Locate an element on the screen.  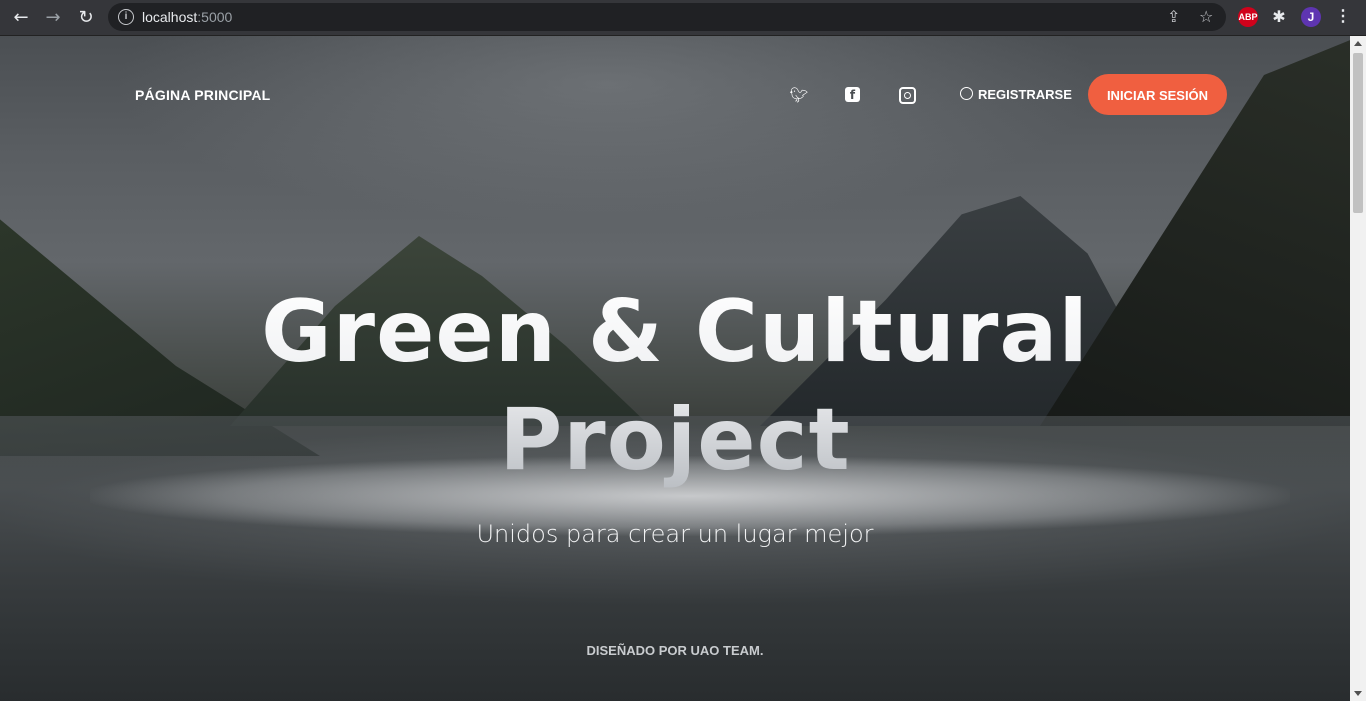
footer-credits: DISEÑADO POR UAO TEAM. is located at coordinates (675, 650).